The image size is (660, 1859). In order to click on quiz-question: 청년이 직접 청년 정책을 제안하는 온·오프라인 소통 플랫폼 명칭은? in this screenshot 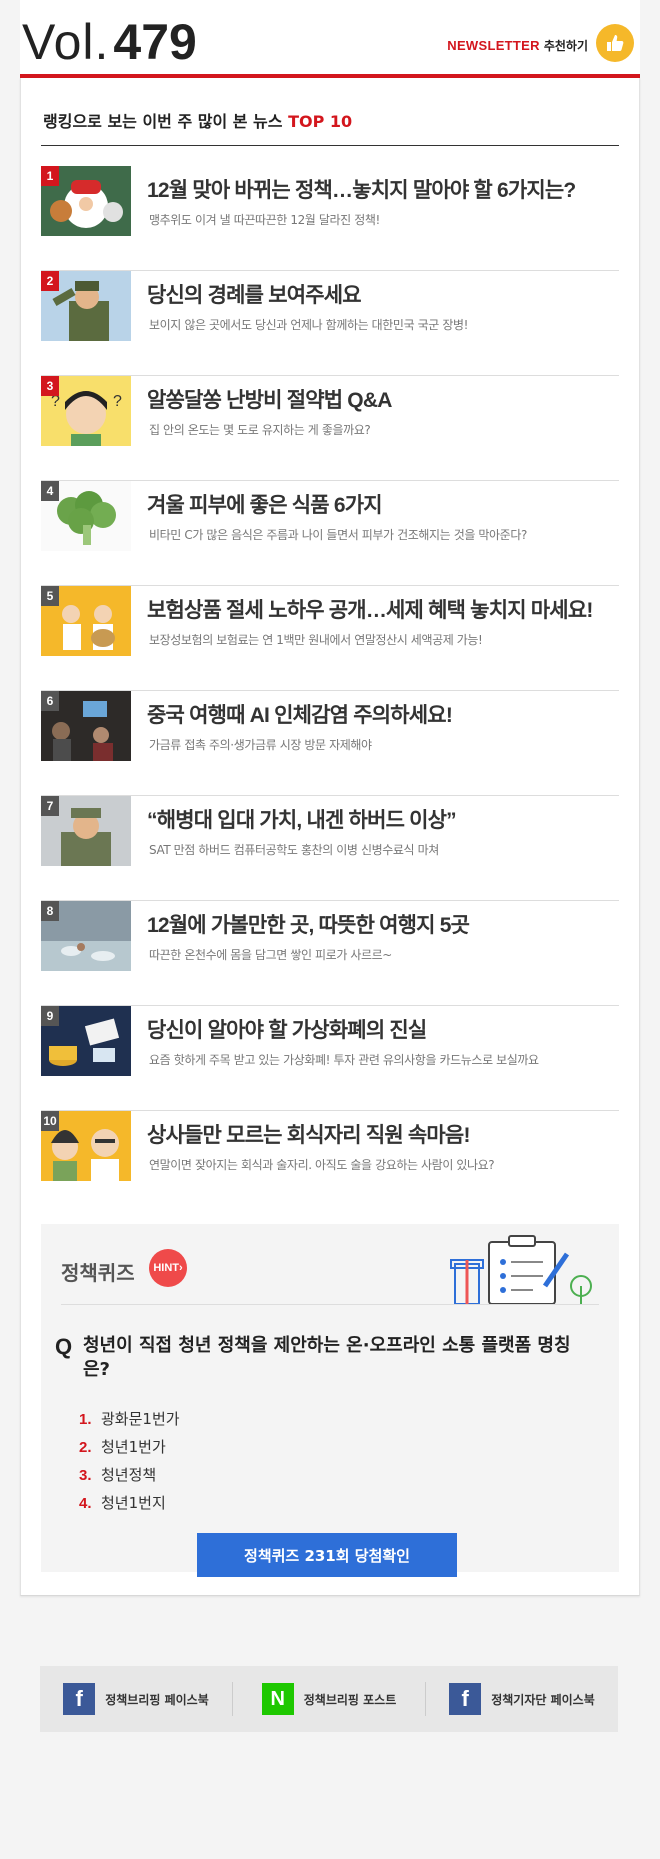, I will do `click(327, 1357)`.